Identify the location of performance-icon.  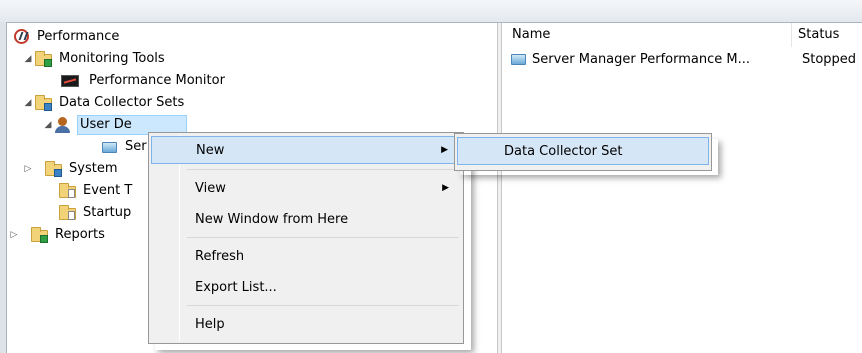
(22, 37).